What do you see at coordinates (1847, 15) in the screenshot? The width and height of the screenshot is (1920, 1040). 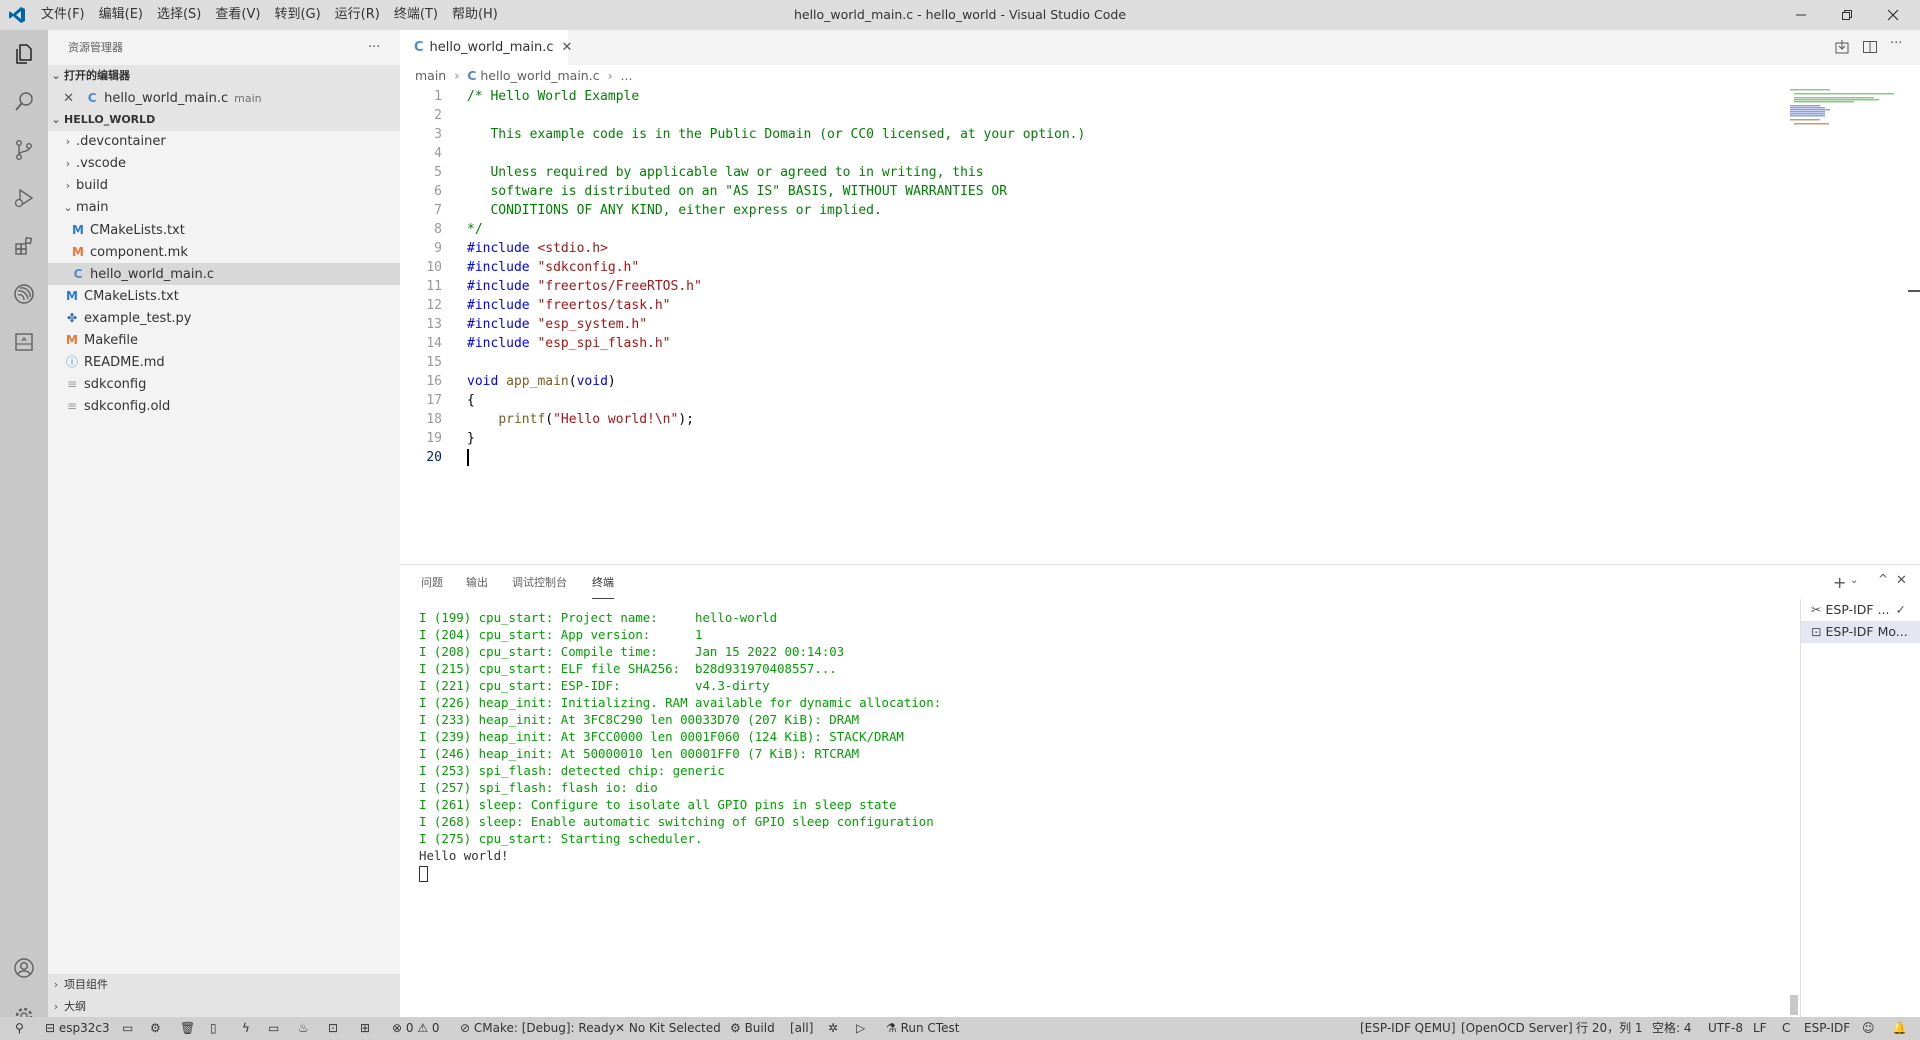 I see `restore-button` at bounding box center [1847, 15].